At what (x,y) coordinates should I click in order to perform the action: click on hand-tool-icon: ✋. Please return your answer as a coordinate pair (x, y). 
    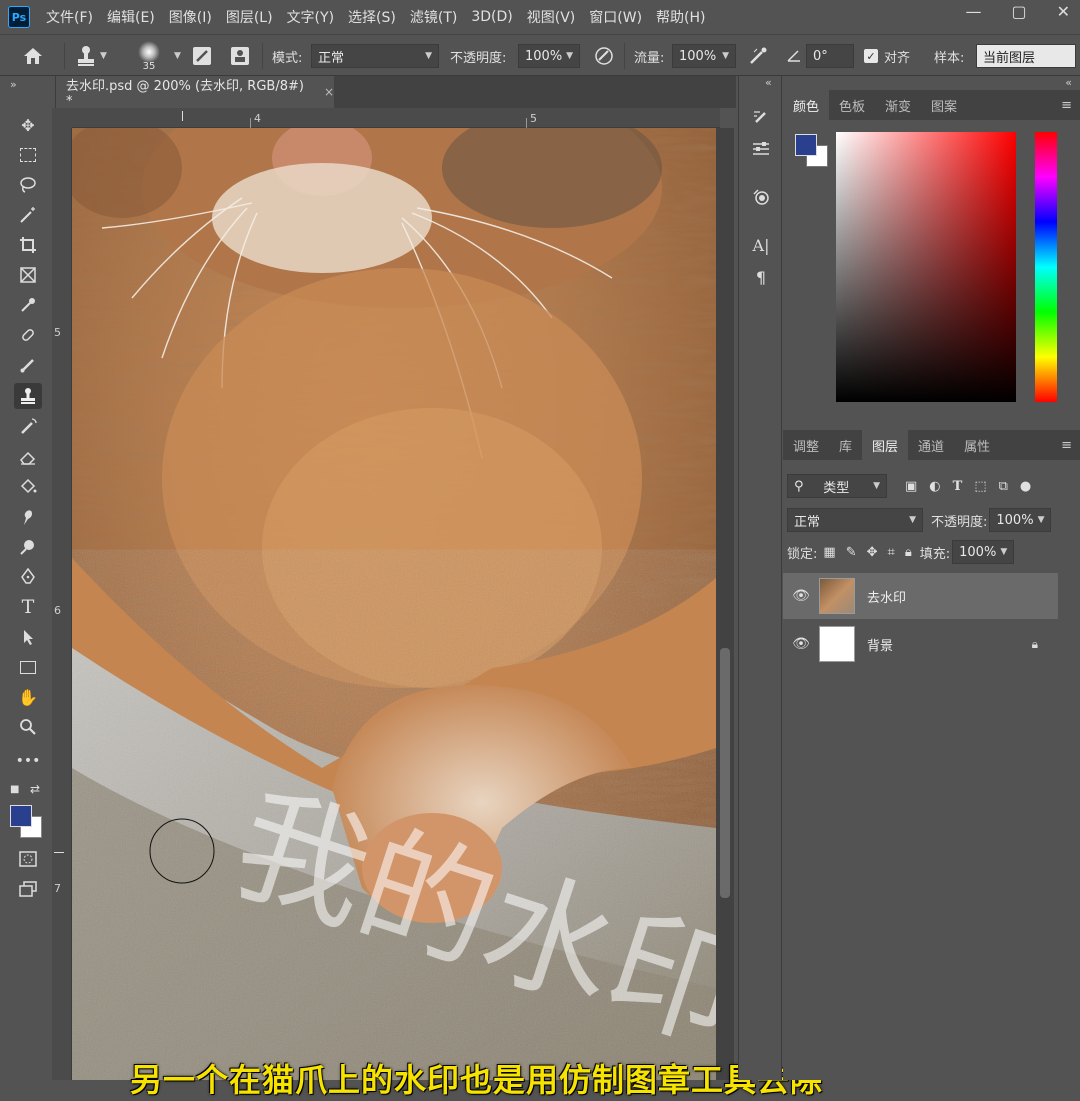
    Looking at the image, I should click on (28, 697).